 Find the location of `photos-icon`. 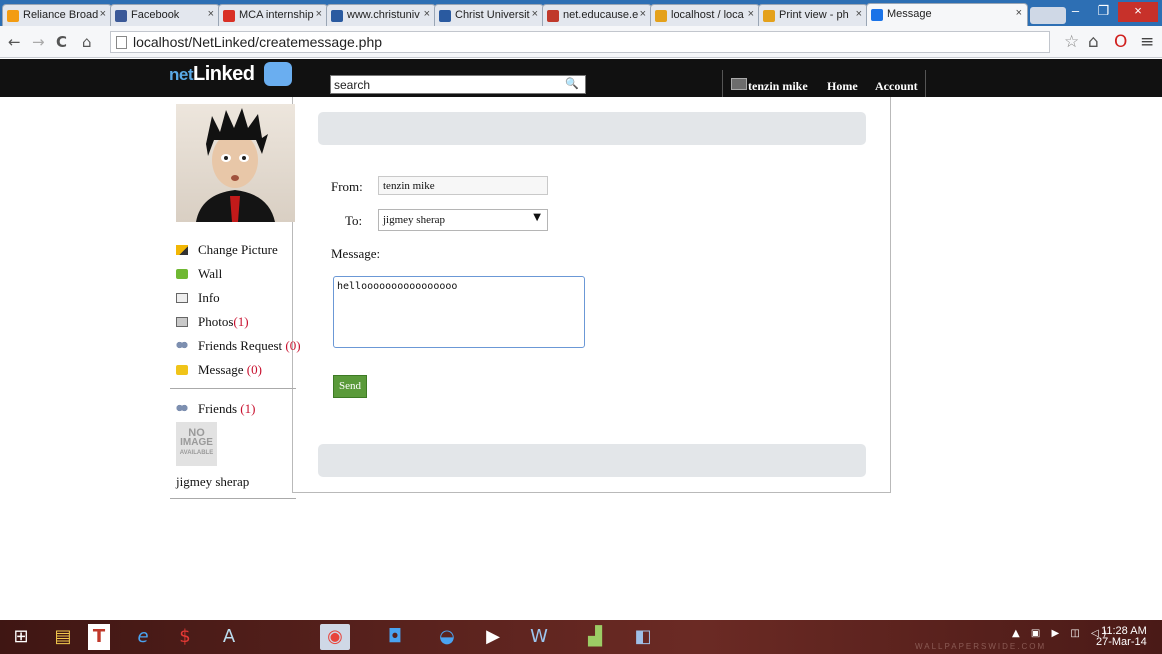

photos-icon is located at coordinates (182, 322).